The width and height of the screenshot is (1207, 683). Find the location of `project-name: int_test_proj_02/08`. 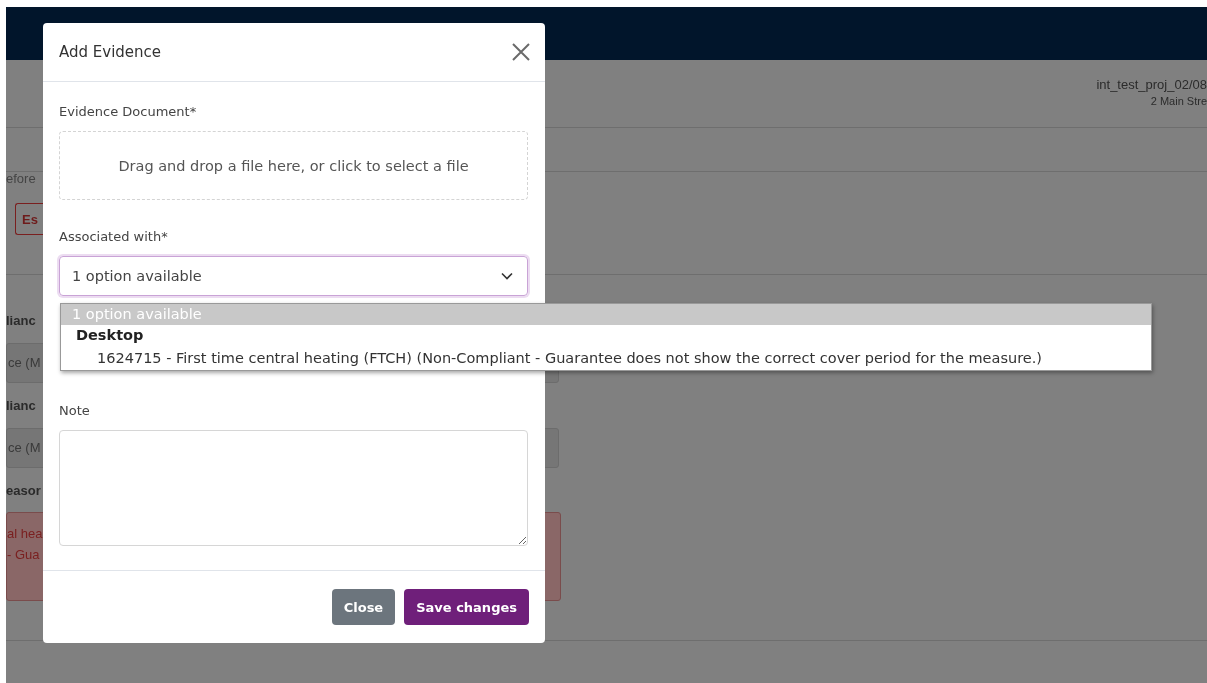

project-name: int_test_proj_02/08 is located at coordinates (1151, 84).